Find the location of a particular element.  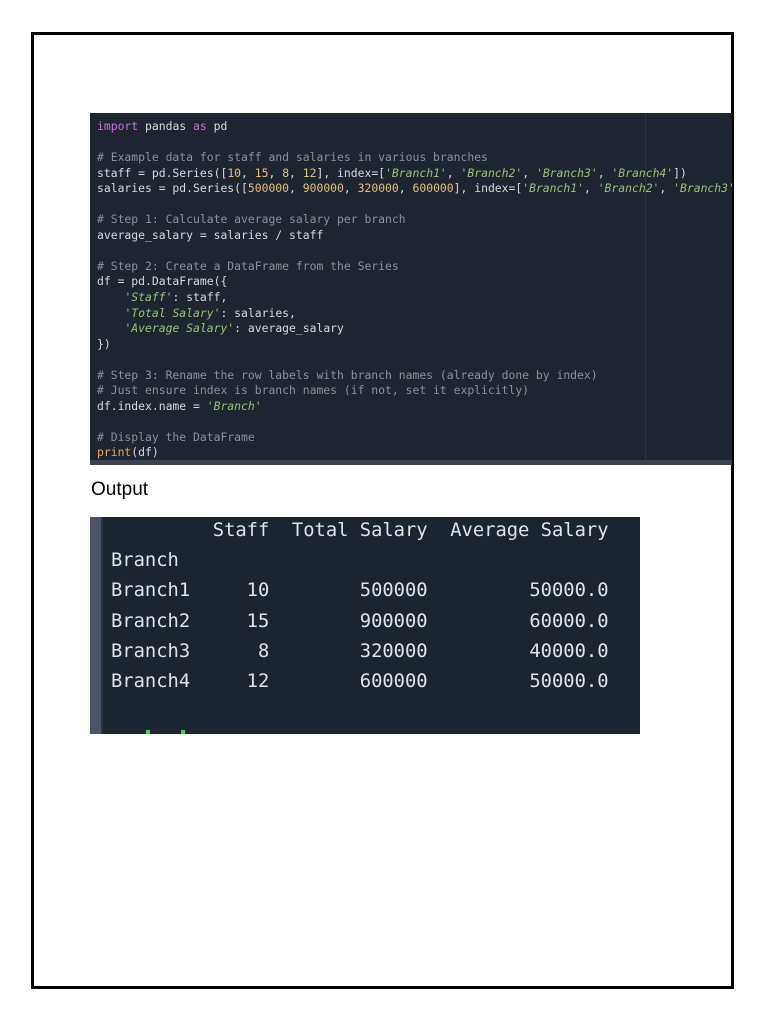

code-token-kw: as is located at coordinates (200, 126).